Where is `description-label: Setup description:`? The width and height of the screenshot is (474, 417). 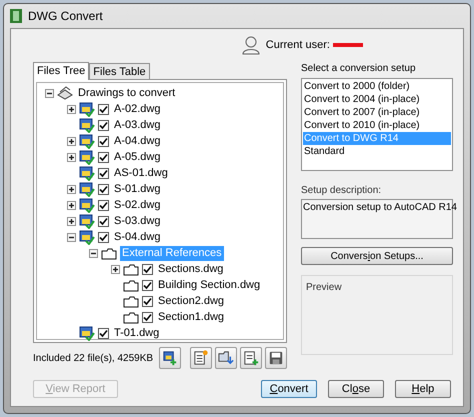
description-label: Setup description: is located at coordinates (341, 191).